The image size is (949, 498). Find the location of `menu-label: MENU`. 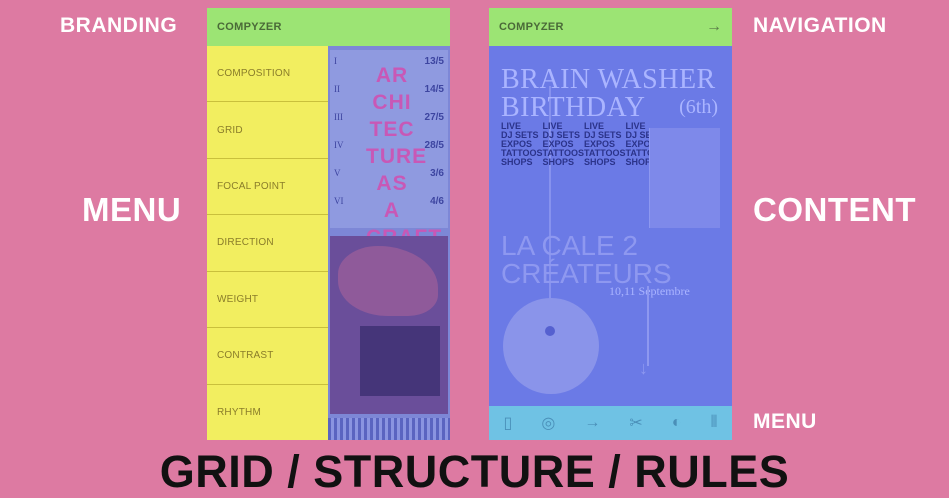

menu-label: MENU is located at coordinates (132, 209).